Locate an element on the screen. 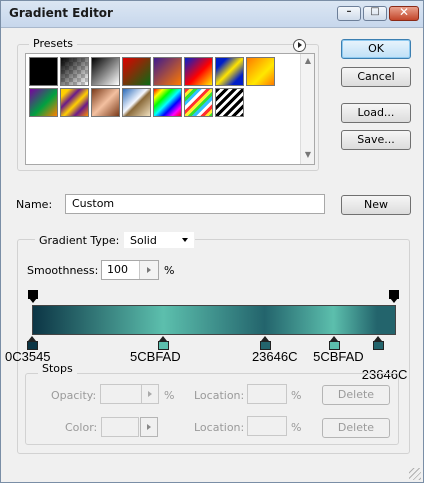  new-button: New is located at coordinates (376, 205).